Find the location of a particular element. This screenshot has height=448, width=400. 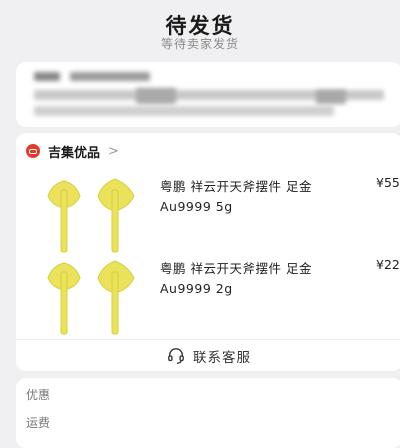

product-price: ¥55 is located at coordinates (388, 182).